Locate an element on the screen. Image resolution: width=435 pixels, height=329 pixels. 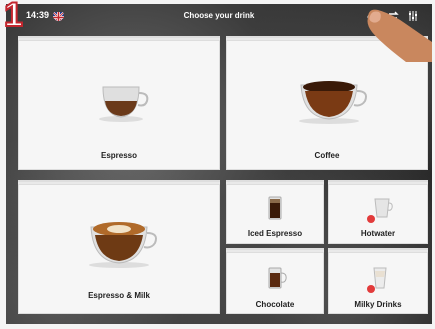
coffee-cup-icon is located at coordinates (333, 102).